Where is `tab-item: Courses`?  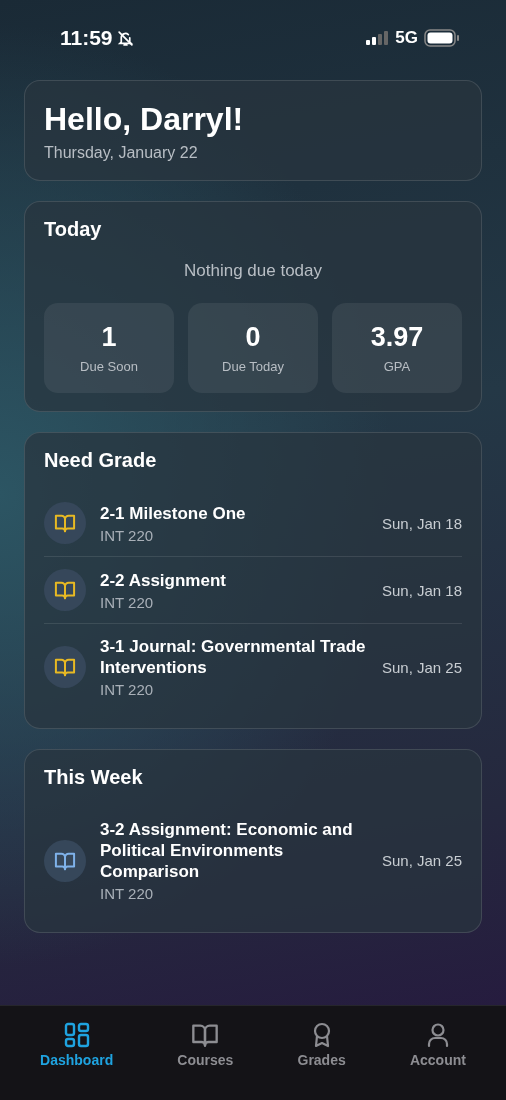
tab-item: Courses is located at coordinates (205, 1045).